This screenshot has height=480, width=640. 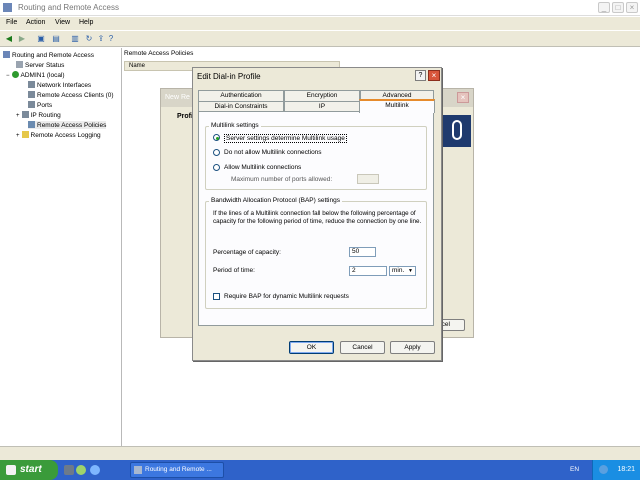 I want to click on tree-item-remote-access-policies: Remote Access Policies, so click(x=67, y=125).